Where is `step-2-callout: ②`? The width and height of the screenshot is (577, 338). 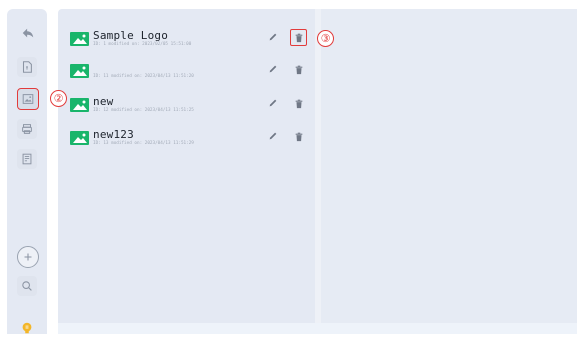 step-2-callout: ② is located at coordinates (58, 98).